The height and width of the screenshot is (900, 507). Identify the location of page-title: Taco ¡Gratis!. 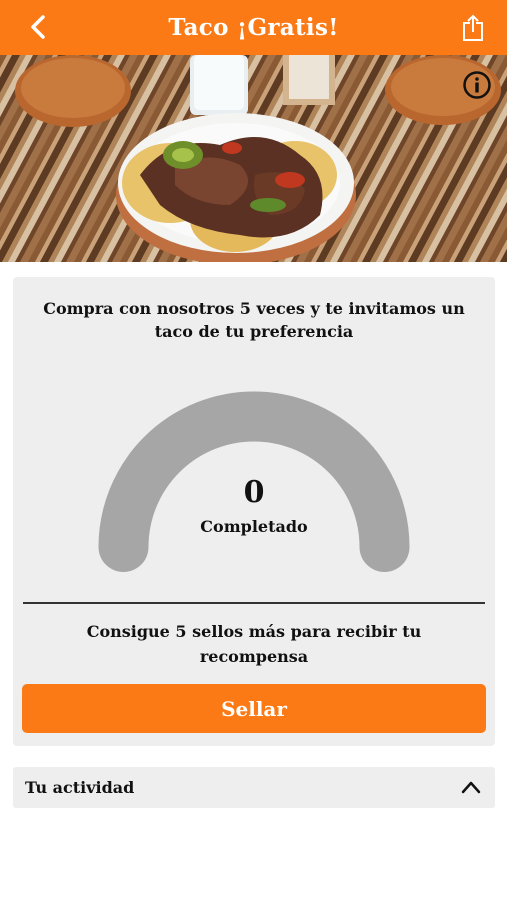
(253, 27).